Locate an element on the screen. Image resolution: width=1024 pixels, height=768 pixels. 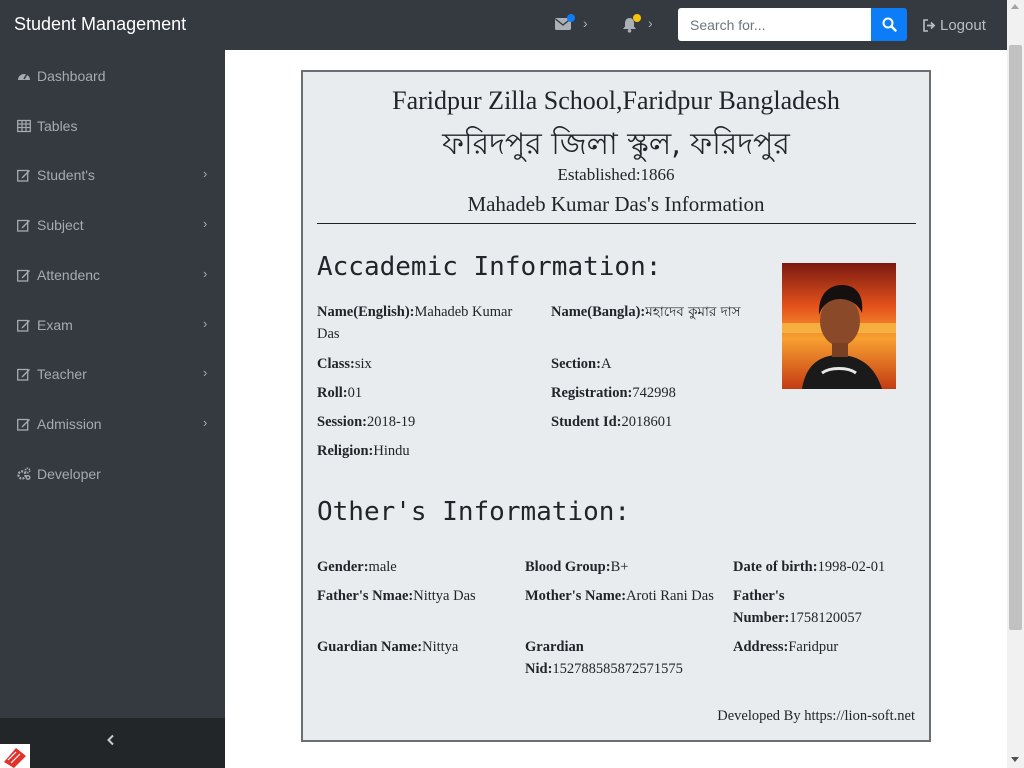
field-value: মহাদেব কুমার দাস is located at coordinates (693, 312).